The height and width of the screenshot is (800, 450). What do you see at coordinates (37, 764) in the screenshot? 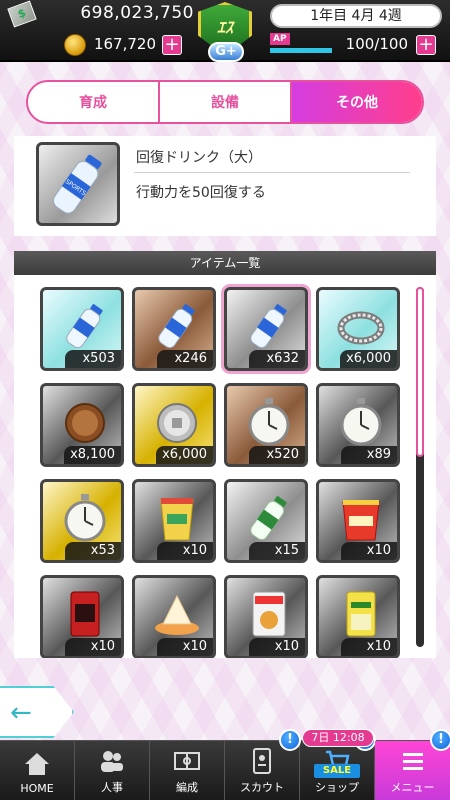
I see `home-icon` at bounding box center [37, 764].